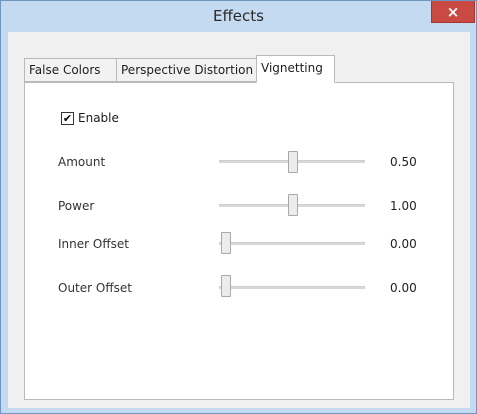 The image size is (477, 414). Describe the element at coordinates (292, 287) in the screenshot. I see `outer-offset-slider-track` at that location.